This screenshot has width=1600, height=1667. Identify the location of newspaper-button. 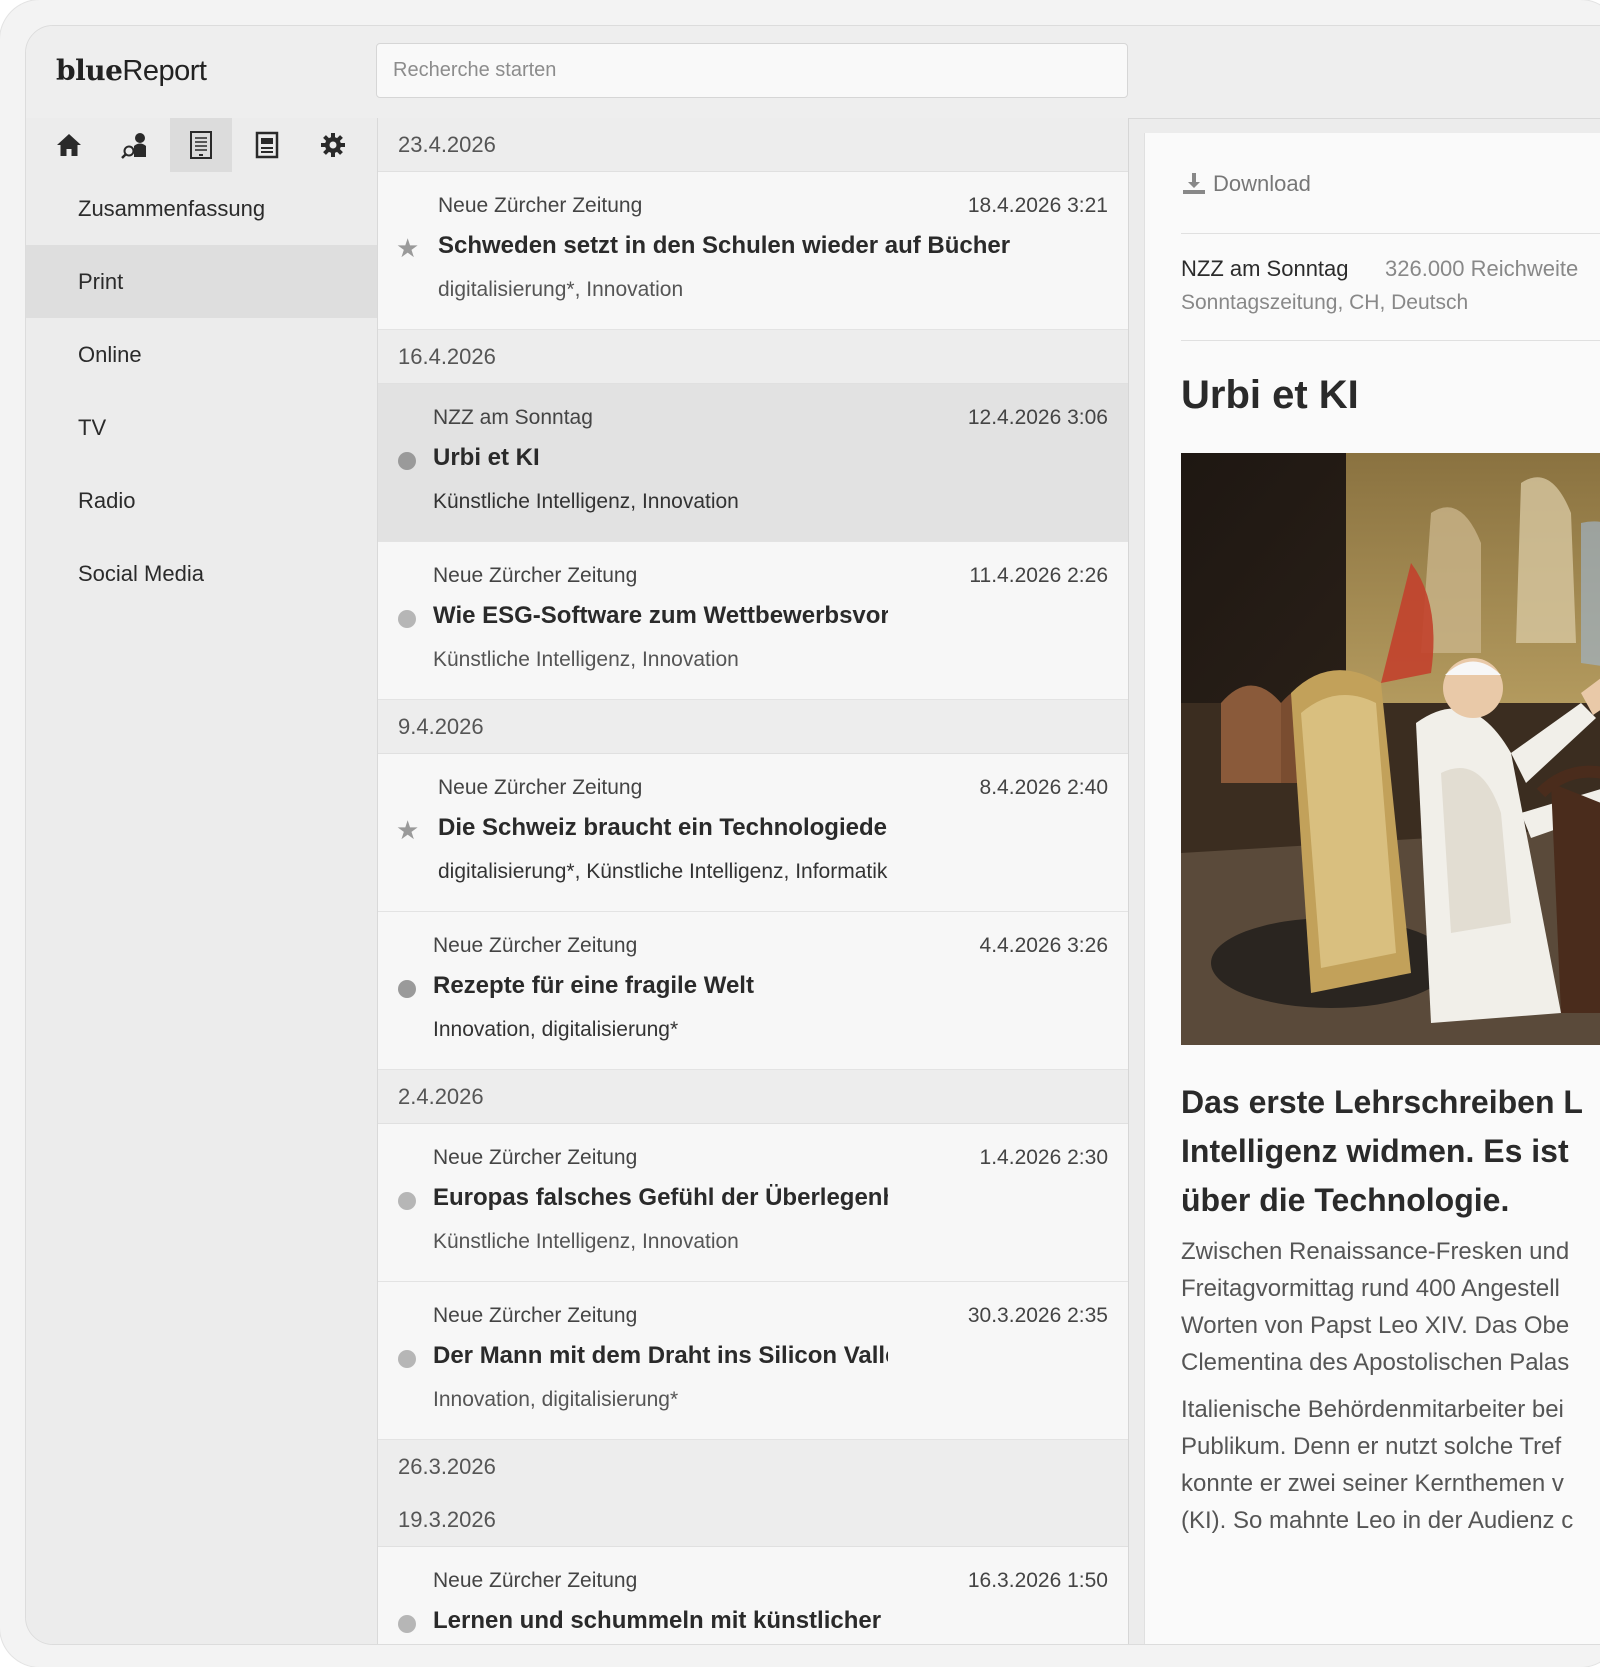
(267, 145).